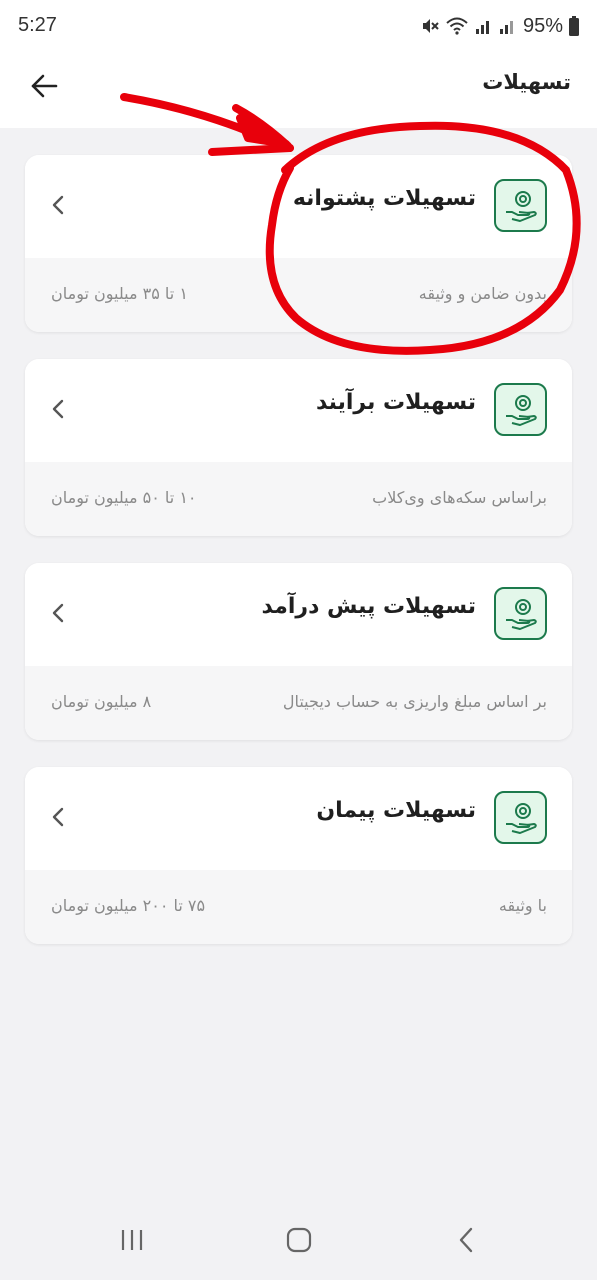 The height and width of the screenshot is (1280, 597). I want to click on card-title: تسهیلات برآیند, so click(395, 402).